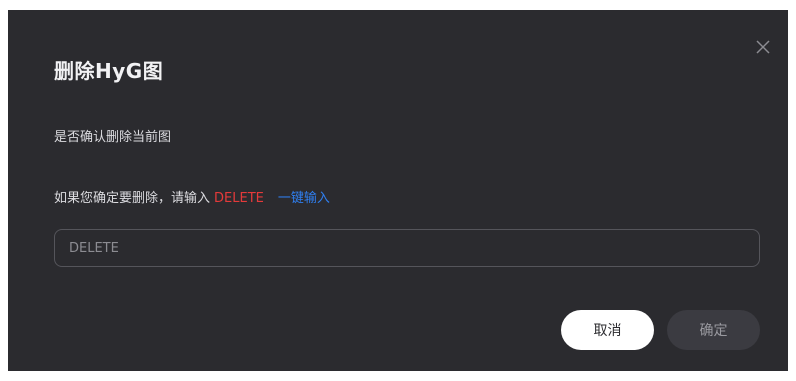 This screenshot has height=381, width=796. What do you see at coordinates (132, 198) in the screenshot?
I see `instruction-text: 如果您确定要删除，请输入` at bounding box center [132, 198].